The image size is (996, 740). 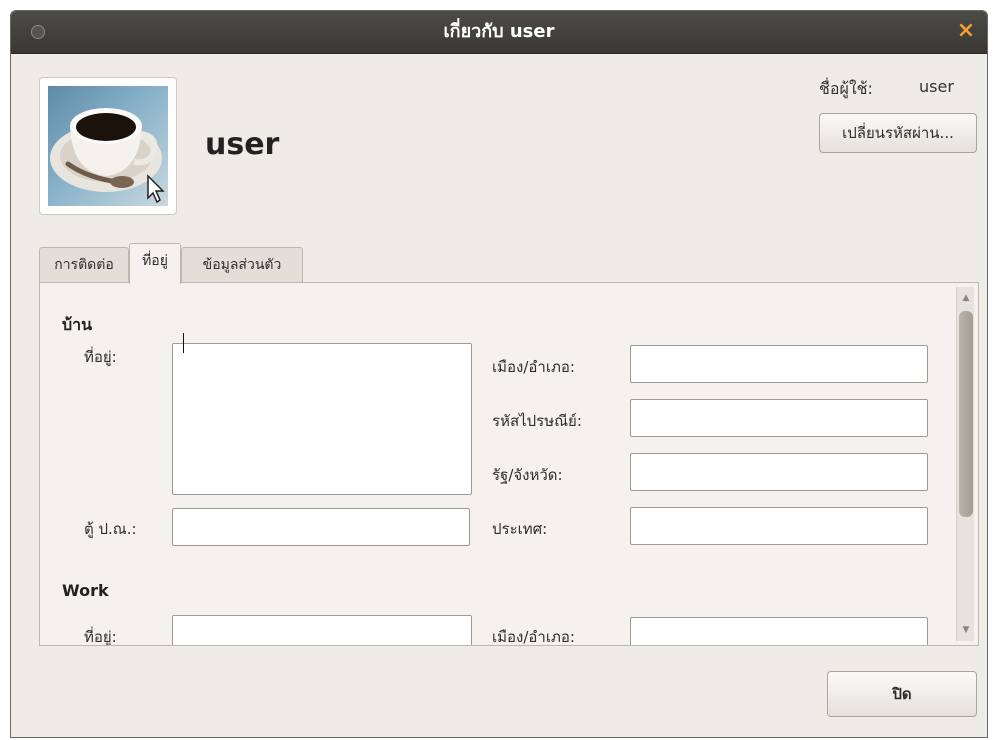 I want to click on home-state-field, so click(x=779, y=472).